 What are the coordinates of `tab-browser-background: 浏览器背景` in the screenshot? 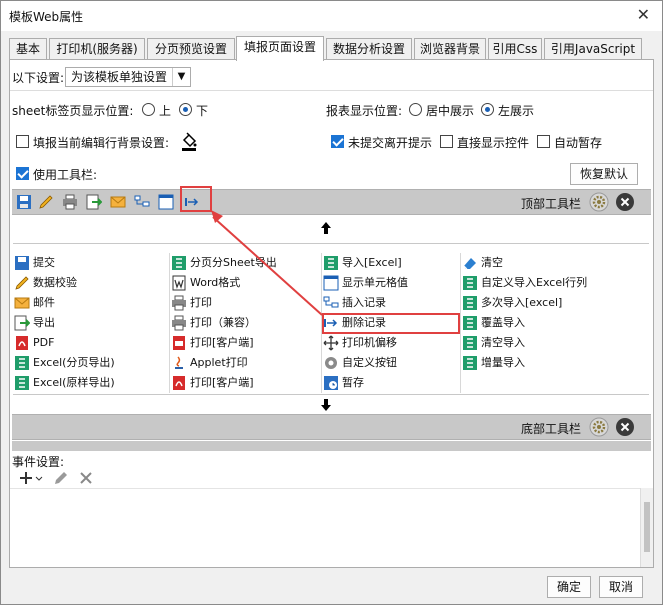 It's located at (450, 49).